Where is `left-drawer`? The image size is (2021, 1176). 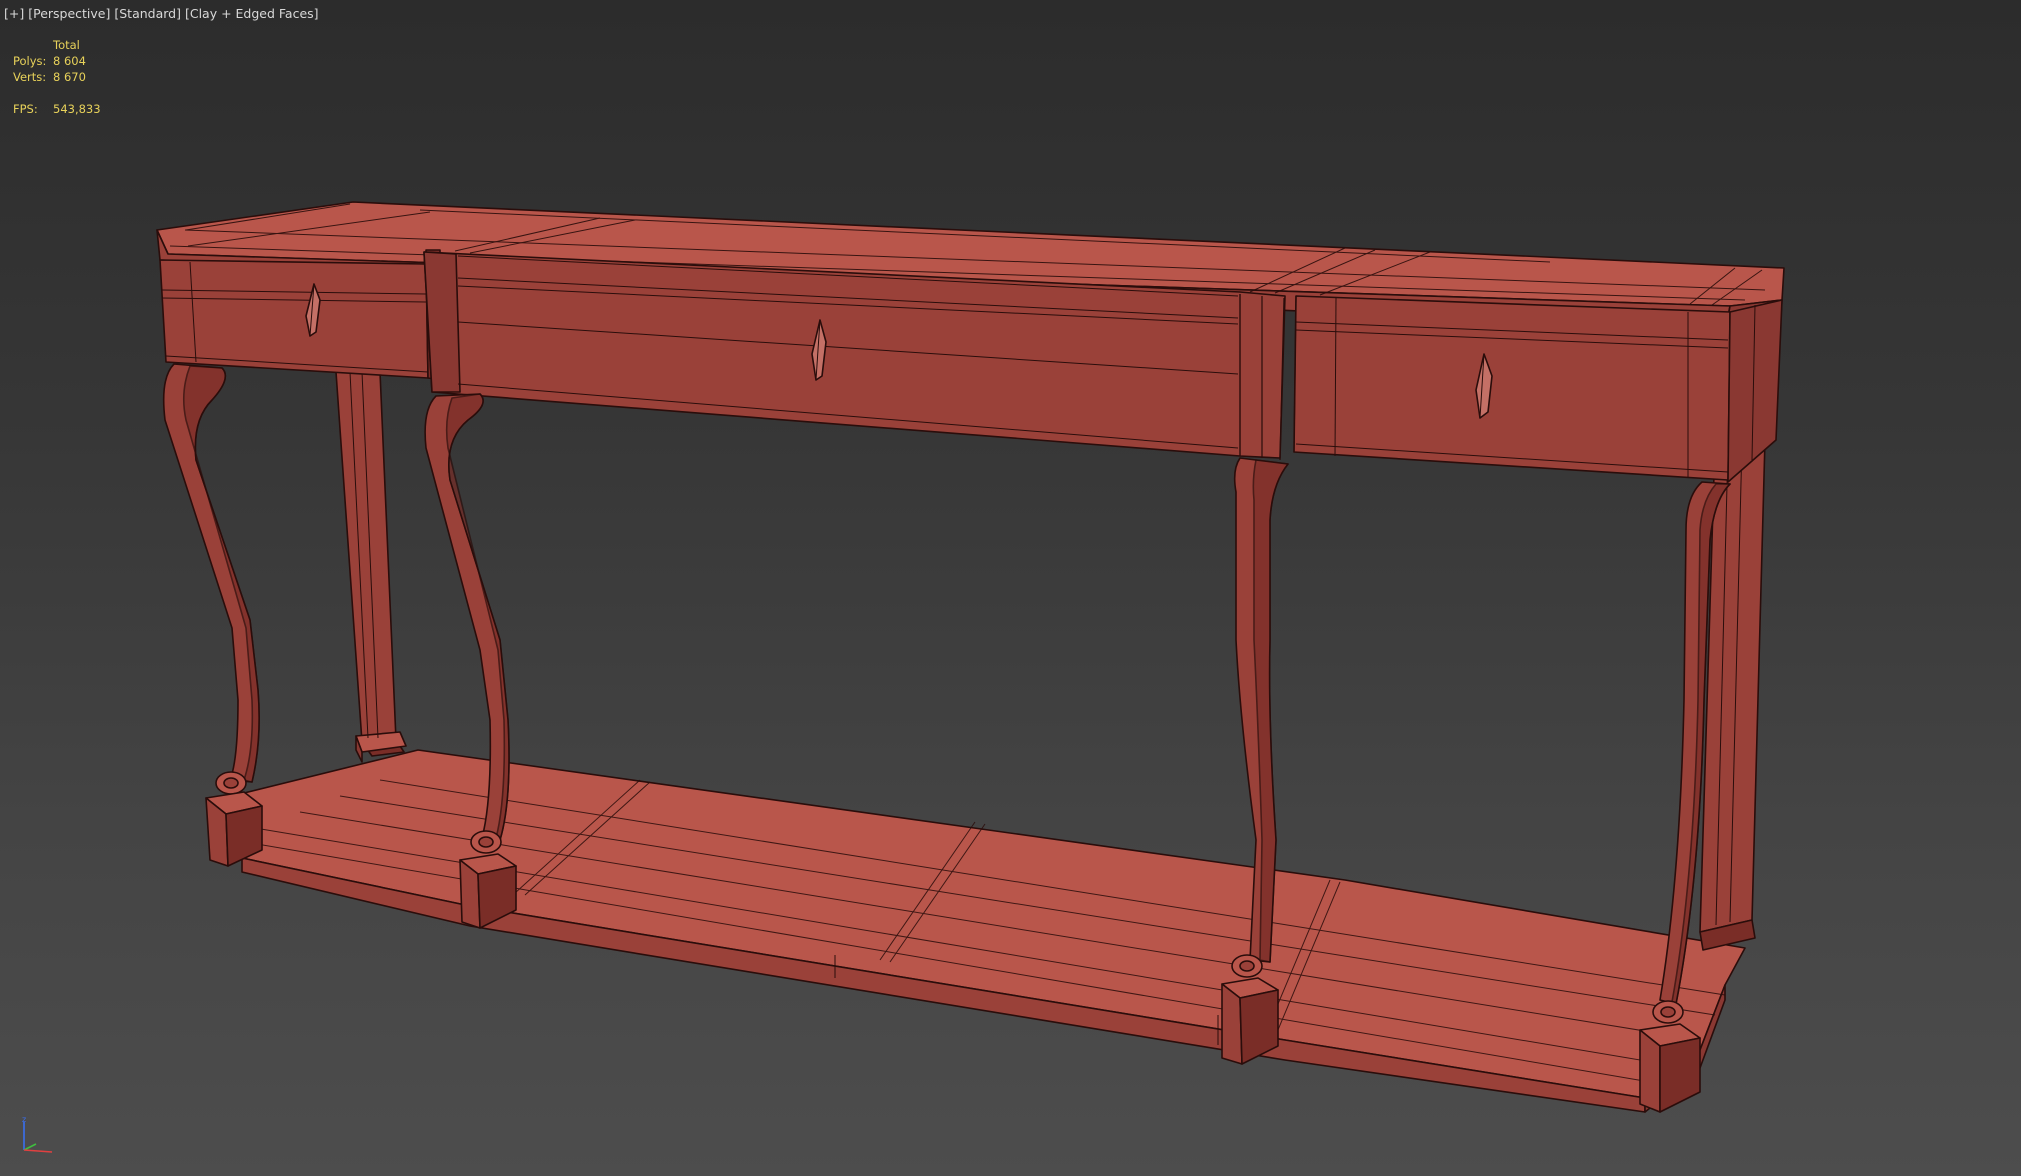
left-drawer is located at coordinates (300, 315).